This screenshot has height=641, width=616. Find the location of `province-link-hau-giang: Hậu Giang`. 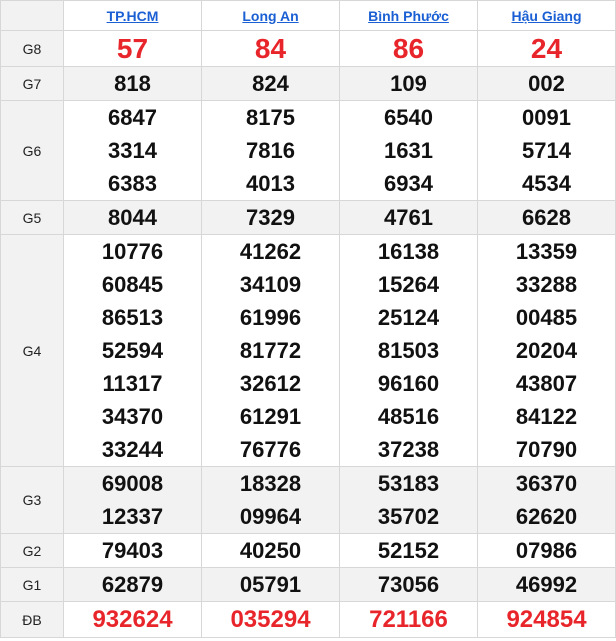

province-link-hau-giang: Hậu Giang is located at coordinates (546, 16).